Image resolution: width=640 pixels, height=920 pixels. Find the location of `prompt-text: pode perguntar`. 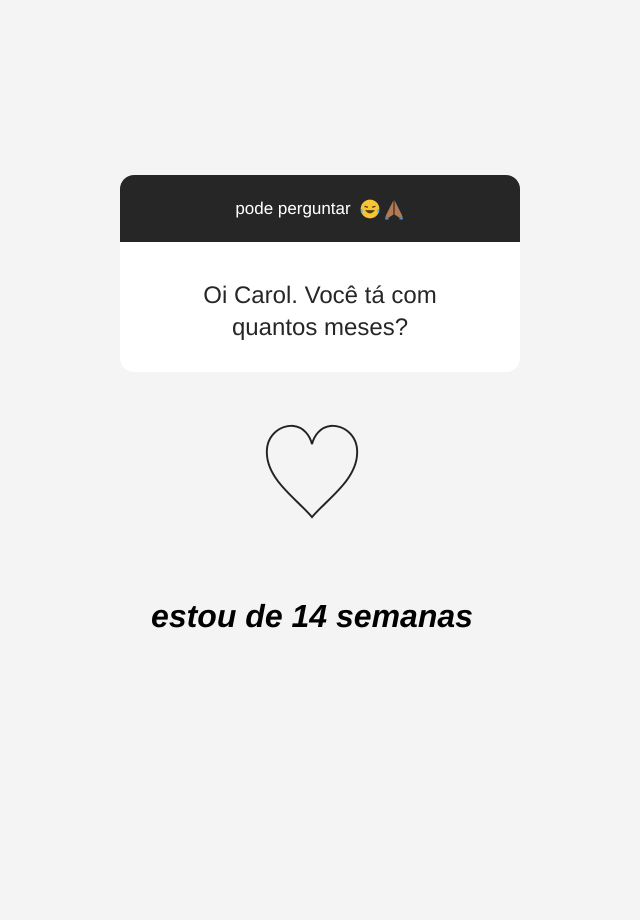

prompt-text: pode perguntar is located at coordinates (293, 208).